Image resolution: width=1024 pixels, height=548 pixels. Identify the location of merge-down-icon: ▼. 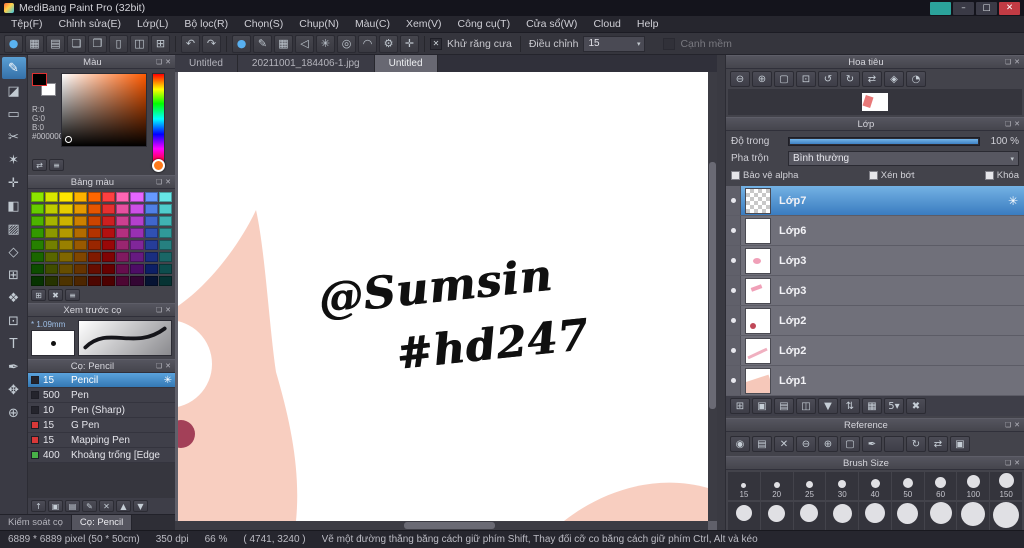
(828, 406).